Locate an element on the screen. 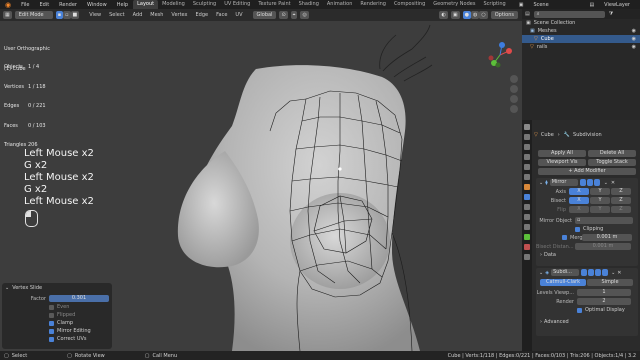 This screenshot has width=640, height=360. outliner-row: ▽ rails ◉ is located at coordinates (581, 47).